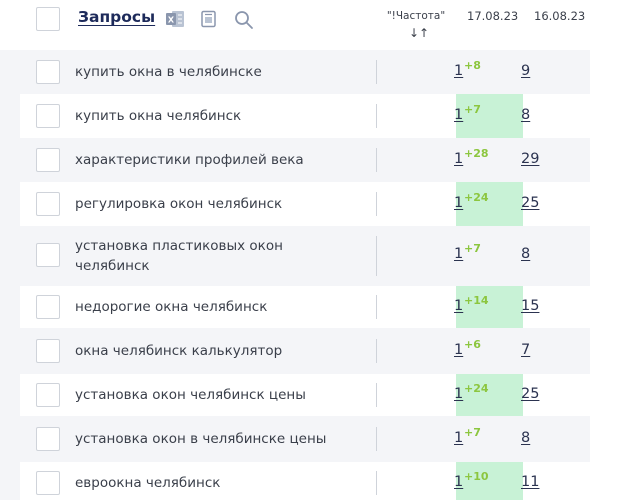 The width and height of the screenshot is (630, 500). Describe the element at coordinates (472, 65) in the screenshot. I see `position-delta: +8` at that location.